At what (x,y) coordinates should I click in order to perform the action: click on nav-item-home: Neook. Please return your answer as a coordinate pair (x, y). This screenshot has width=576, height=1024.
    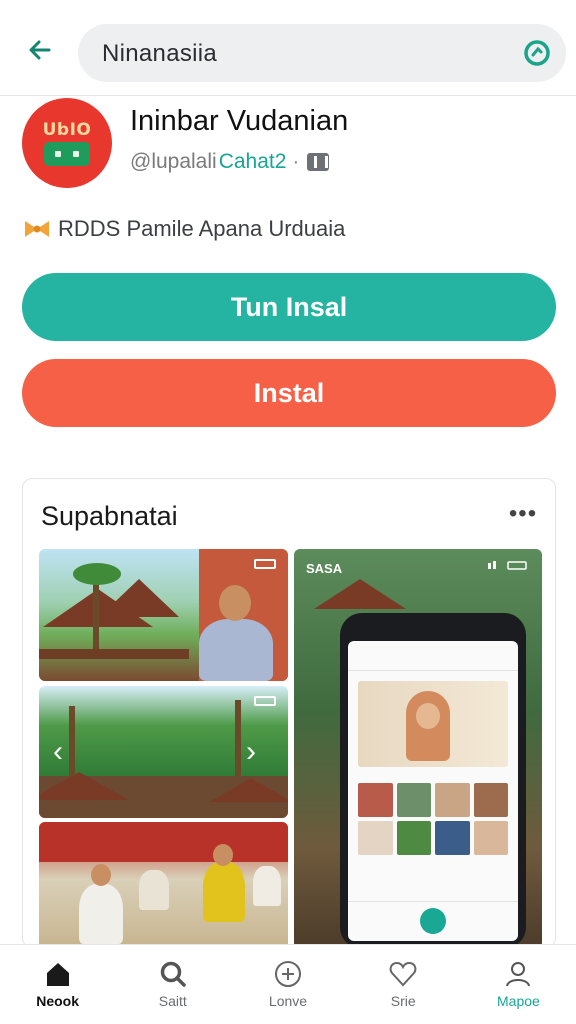
    Looking at the image, I should click on (57, 984).